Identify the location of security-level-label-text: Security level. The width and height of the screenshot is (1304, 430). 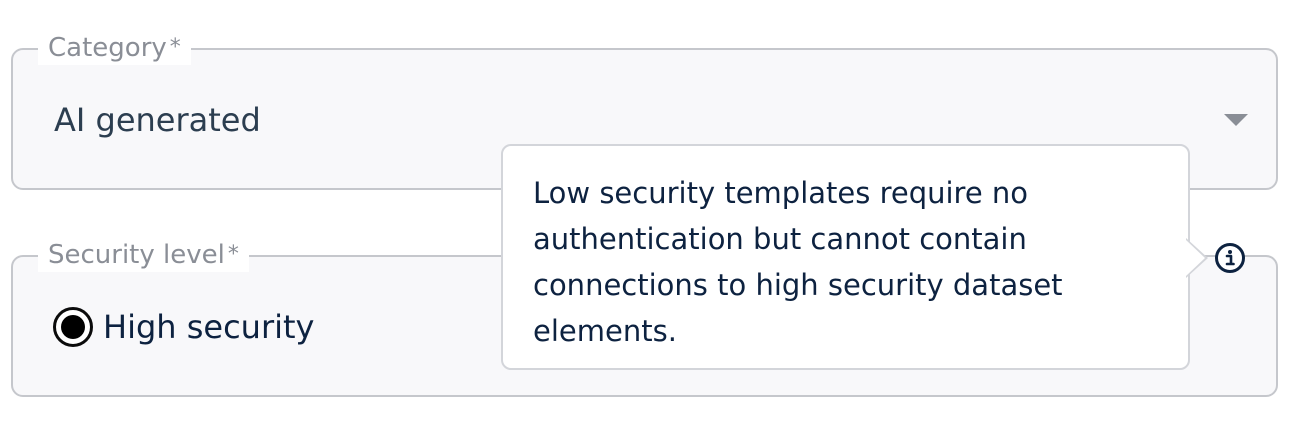
(136, 255).